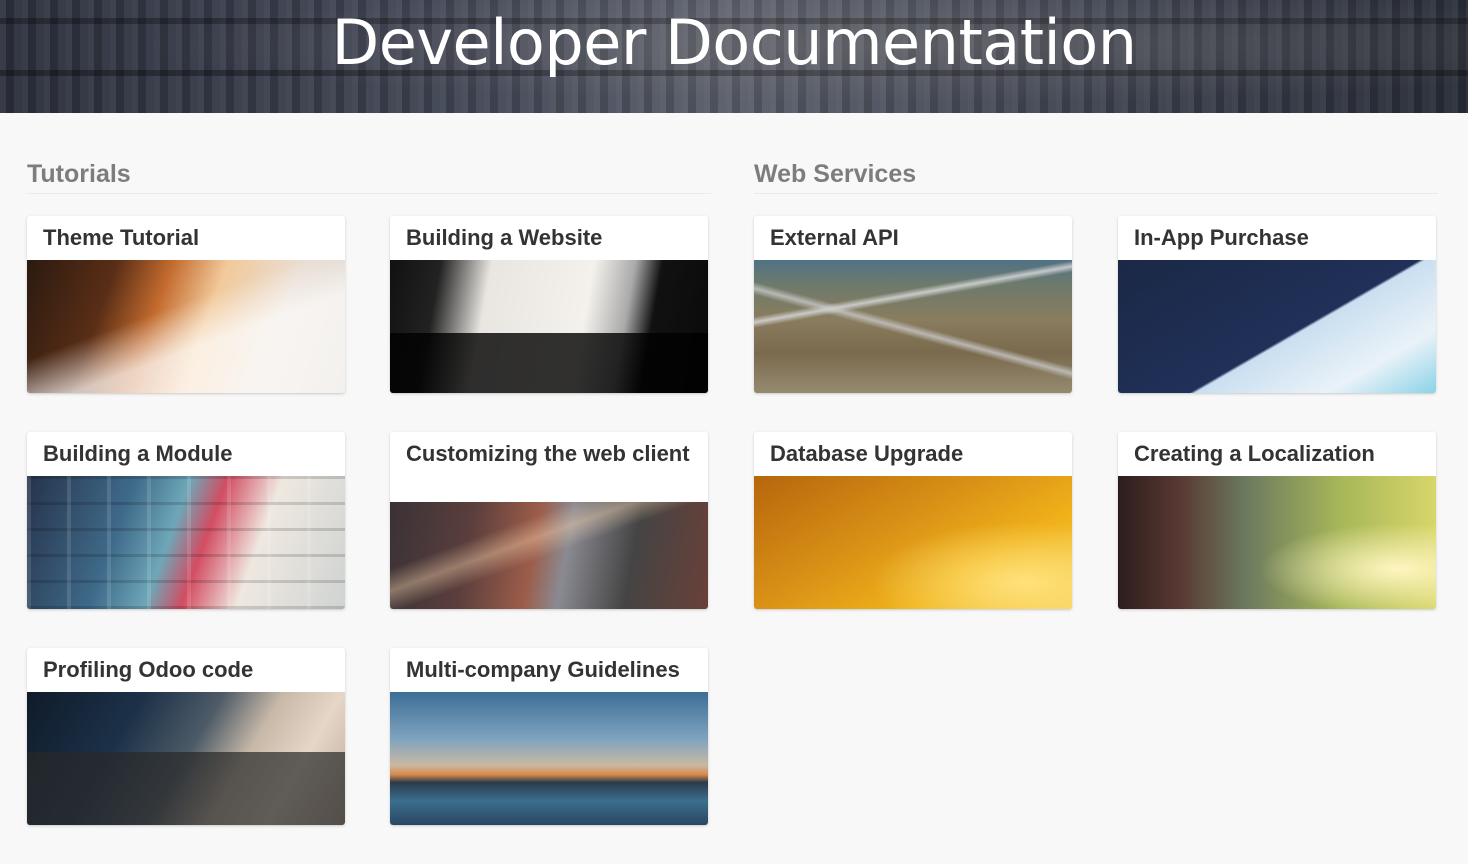 This screenshot has height=864, width=1468. I want to click on card-image-birds-sunset, so click(913, 542).